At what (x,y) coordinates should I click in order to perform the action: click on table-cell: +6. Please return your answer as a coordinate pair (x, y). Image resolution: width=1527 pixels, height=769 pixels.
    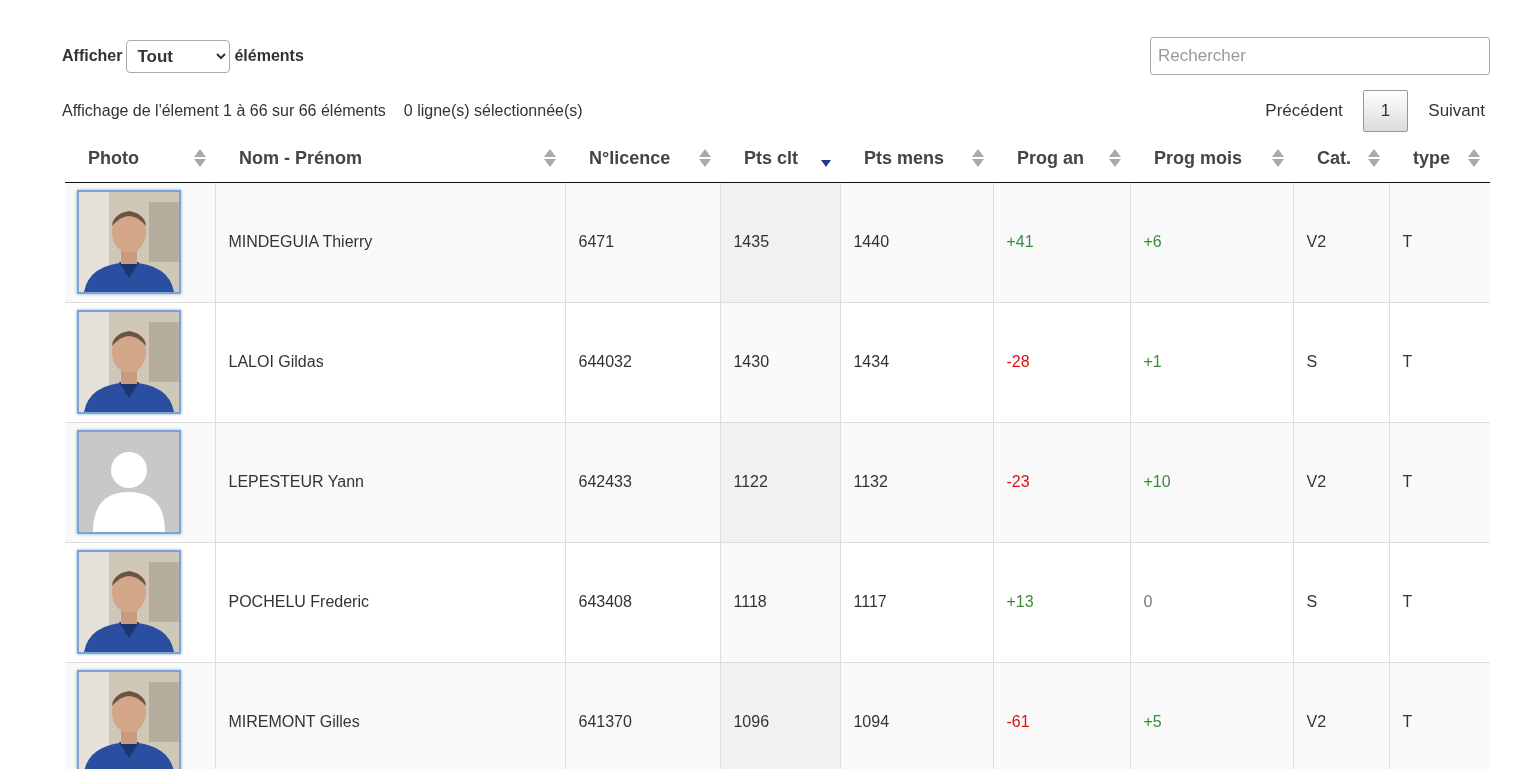
    Looking at the image, I should click on (1152, 241).